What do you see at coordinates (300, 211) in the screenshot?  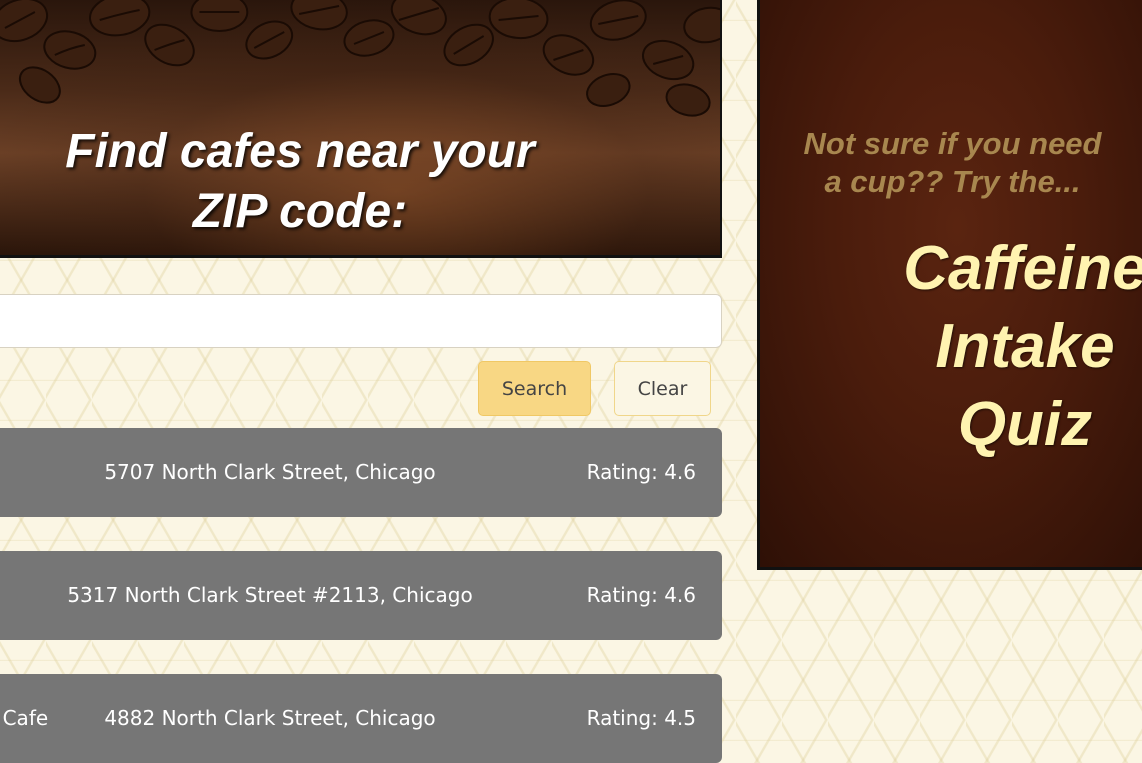 I see `hero-title-line2: ZIP code:` at bounding box center [300, 211].